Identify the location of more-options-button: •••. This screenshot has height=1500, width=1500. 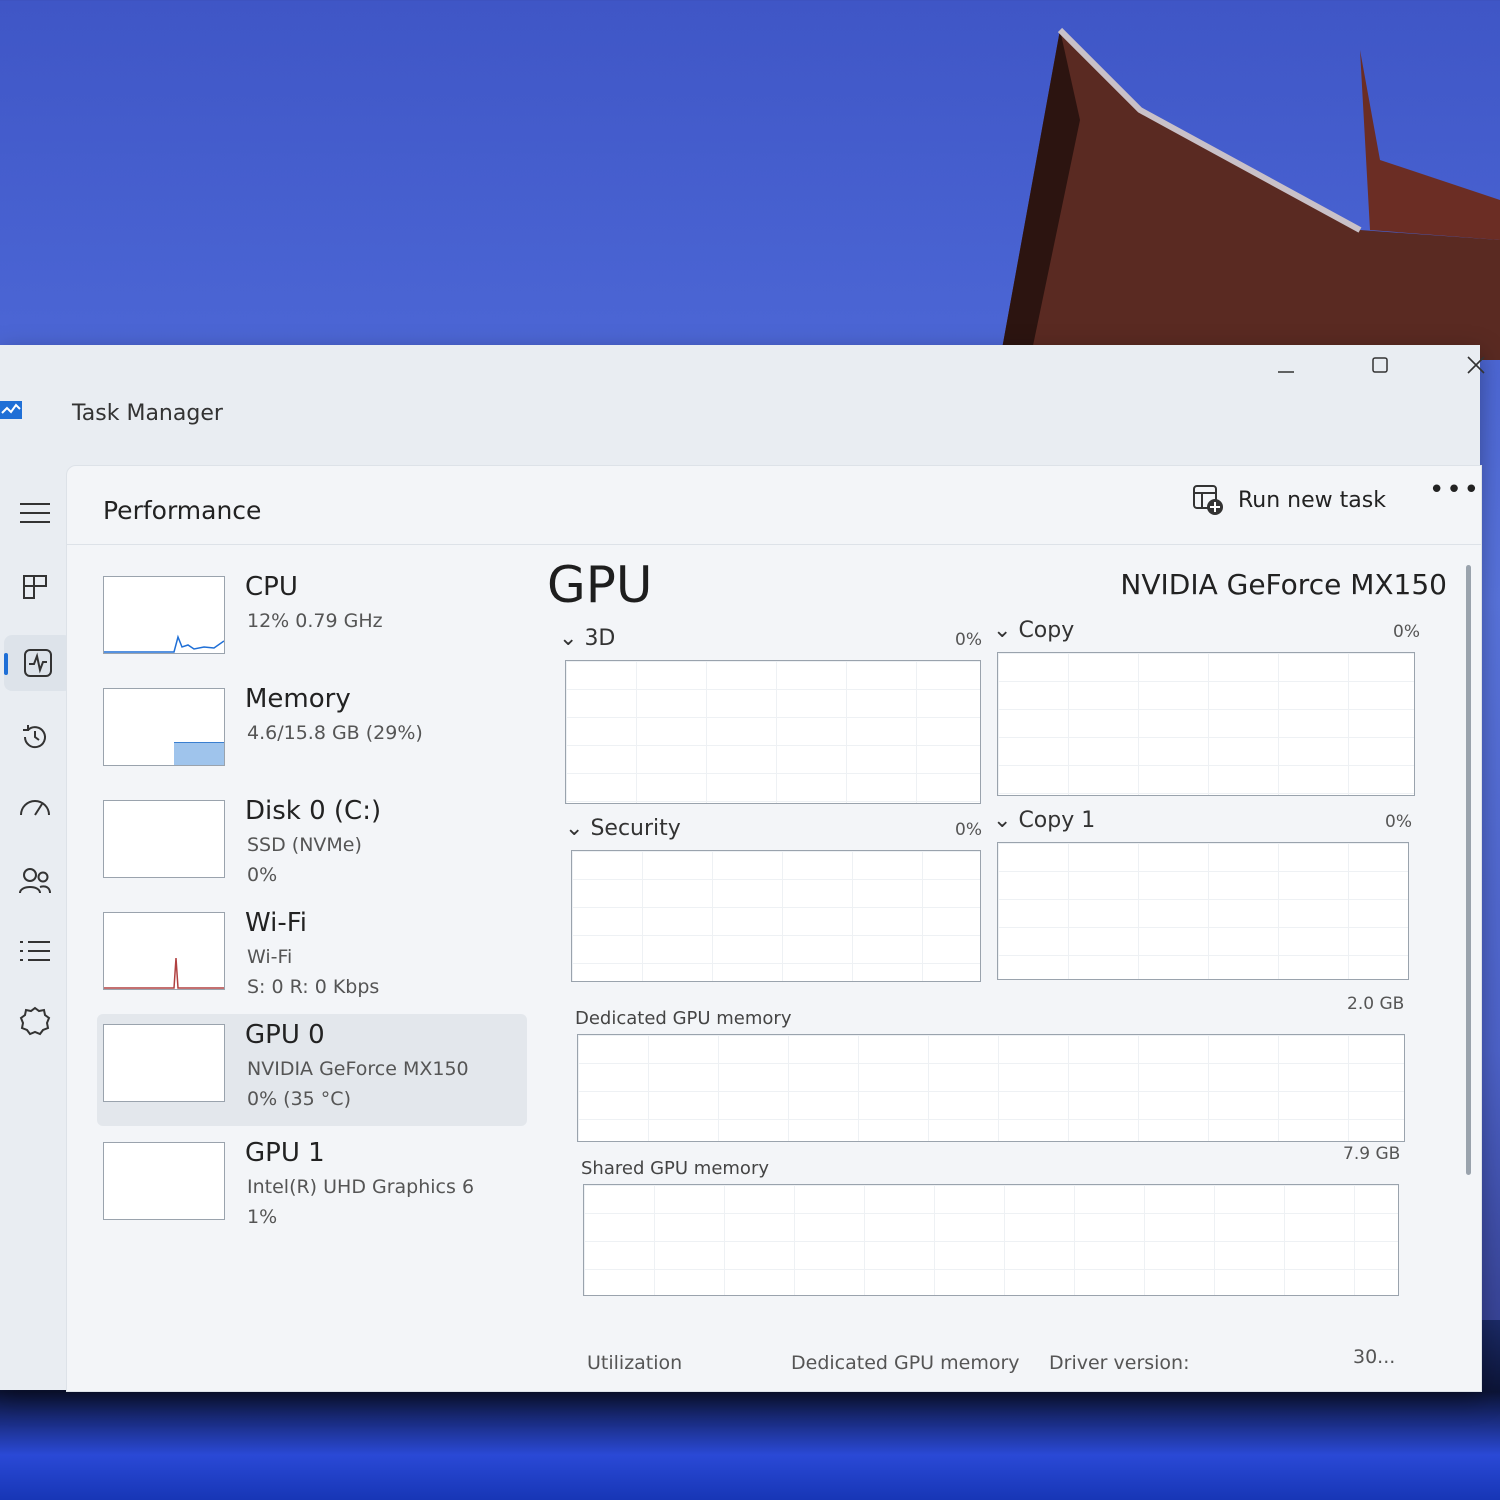
(1454, 490).